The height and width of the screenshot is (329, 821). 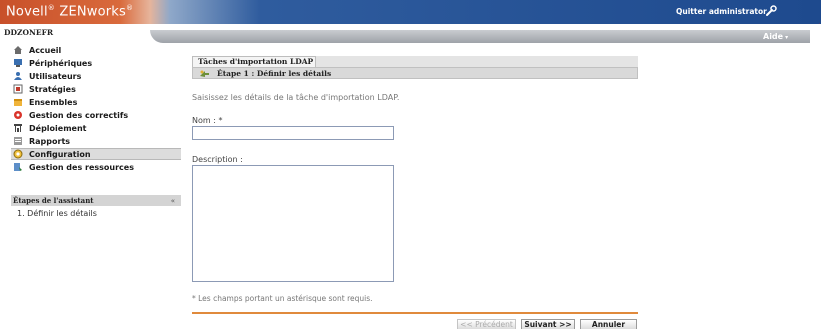 I want to click on novell-zenworks-logo: Novell® ZENworks®, so click(x=70, y=12).